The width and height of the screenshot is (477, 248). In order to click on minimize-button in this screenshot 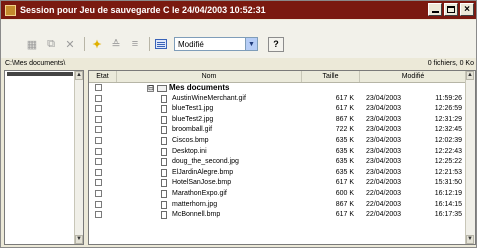, I will do `click(435, 9)`.